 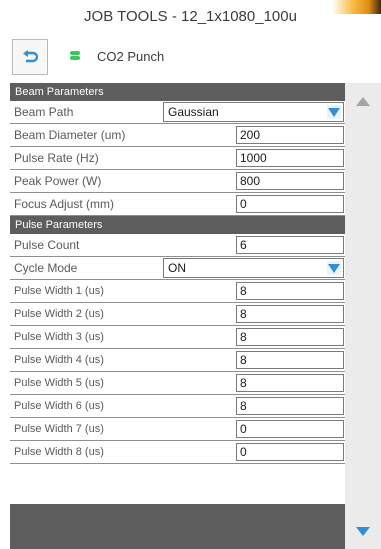 What do you see at coordinates (177, 484) in the screenshot?
I see `partially-visible-row` at bounding box center [177, 484].